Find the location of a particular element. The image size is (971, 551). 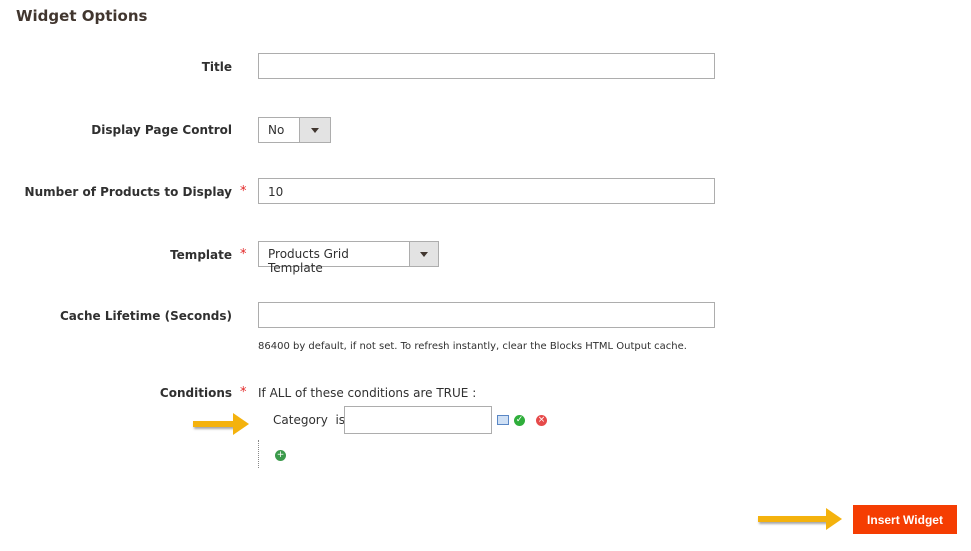

conditions-header: If ALL of these conditions are TRUE : is located at coordinates (367, 393).